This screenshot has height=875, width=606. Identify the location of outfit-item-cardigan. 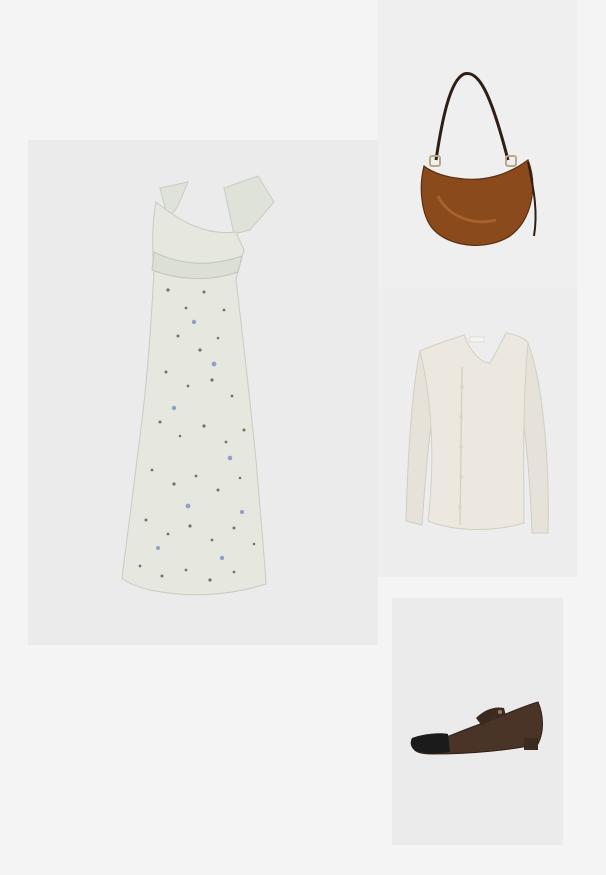
(477, 433).